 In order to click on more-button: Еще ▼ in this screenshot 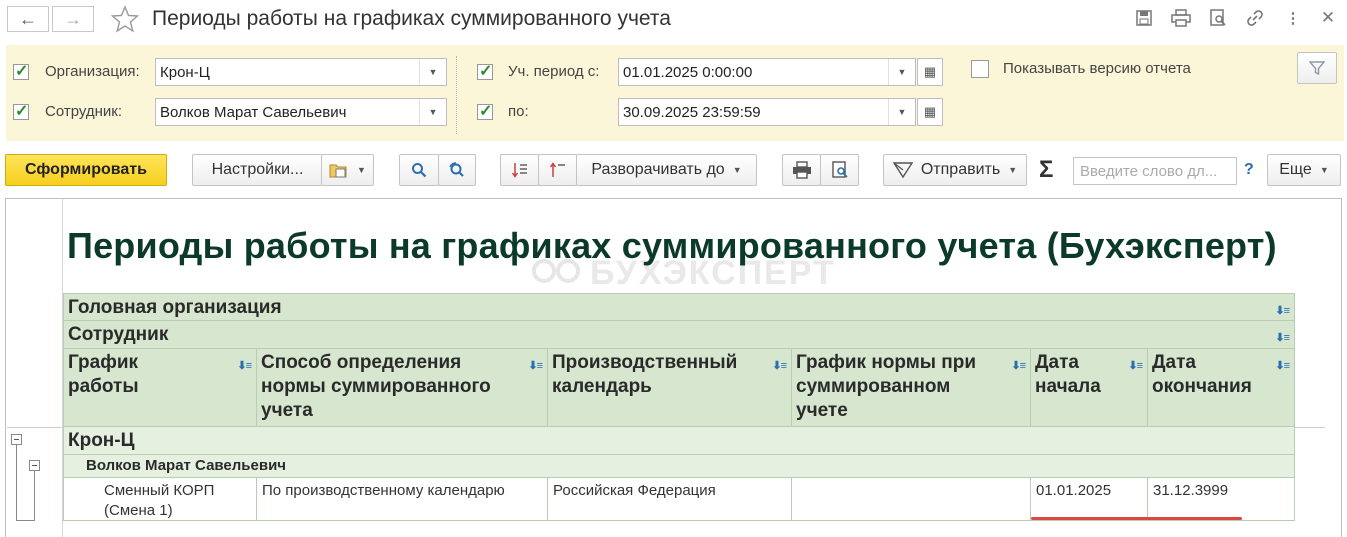, I will do `click(1304, 170)`.